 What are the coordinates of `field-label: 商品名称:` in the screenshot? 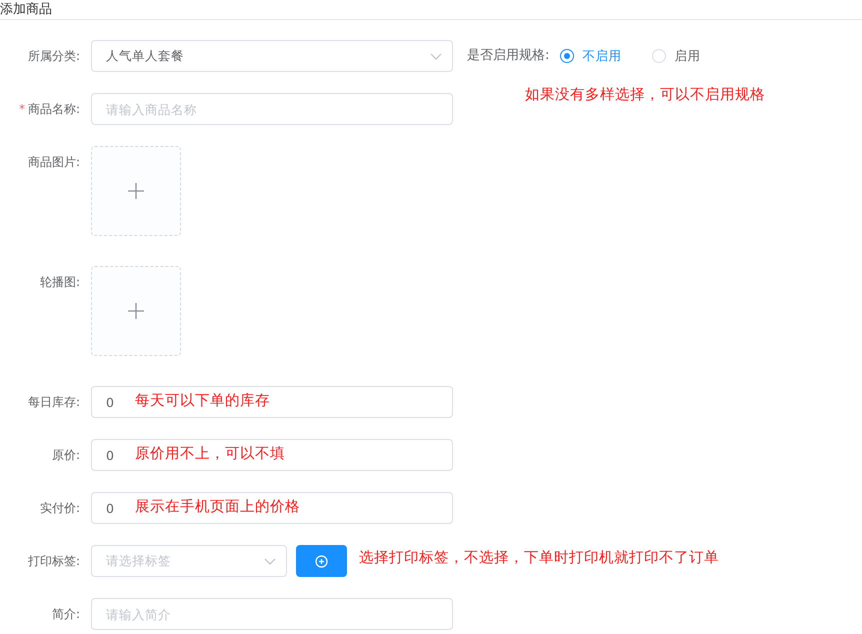 It's located at (54, 109).